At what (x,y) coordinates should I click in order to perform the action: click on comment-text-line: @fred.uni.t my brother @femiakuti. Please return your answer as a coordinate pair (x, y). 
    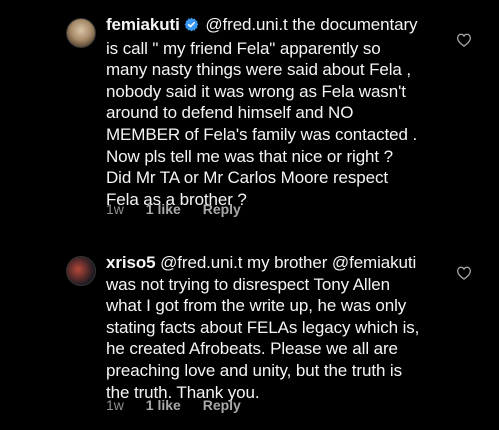
    Looking at the image, I should click on (288, 262).